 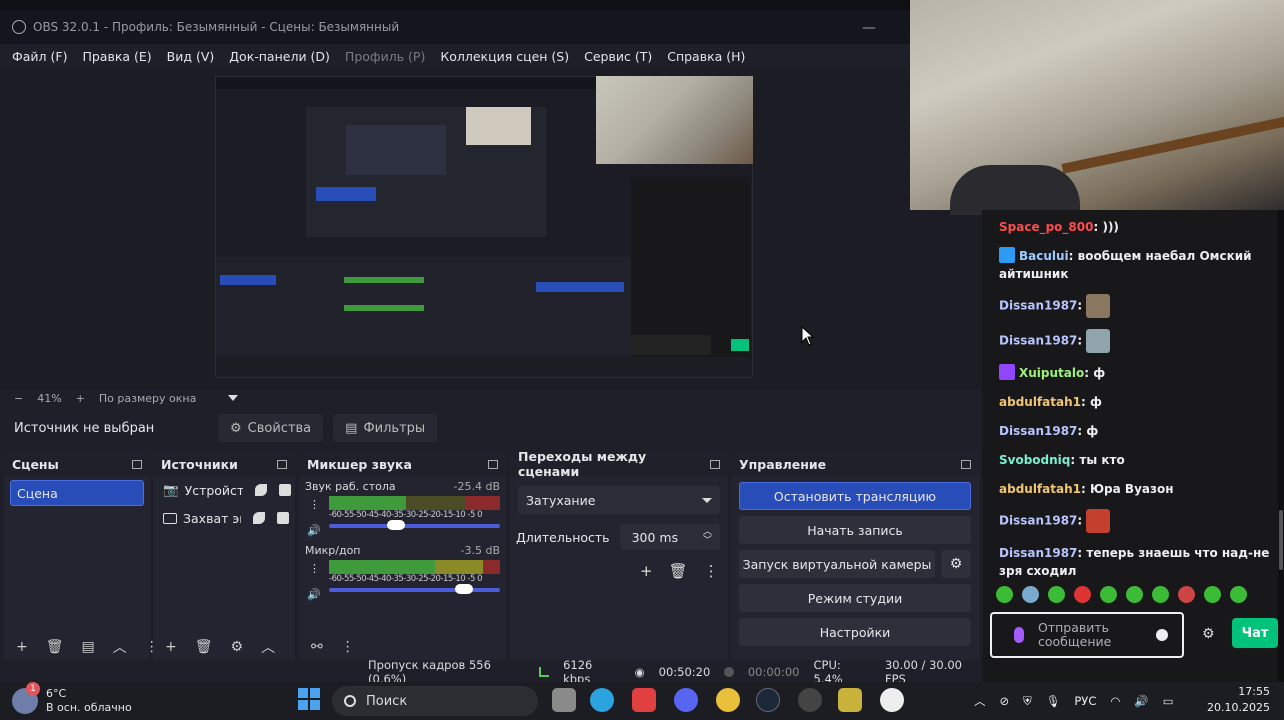 I want to click on studio-mode-button: Режим студии, so click(x=855, y=598).